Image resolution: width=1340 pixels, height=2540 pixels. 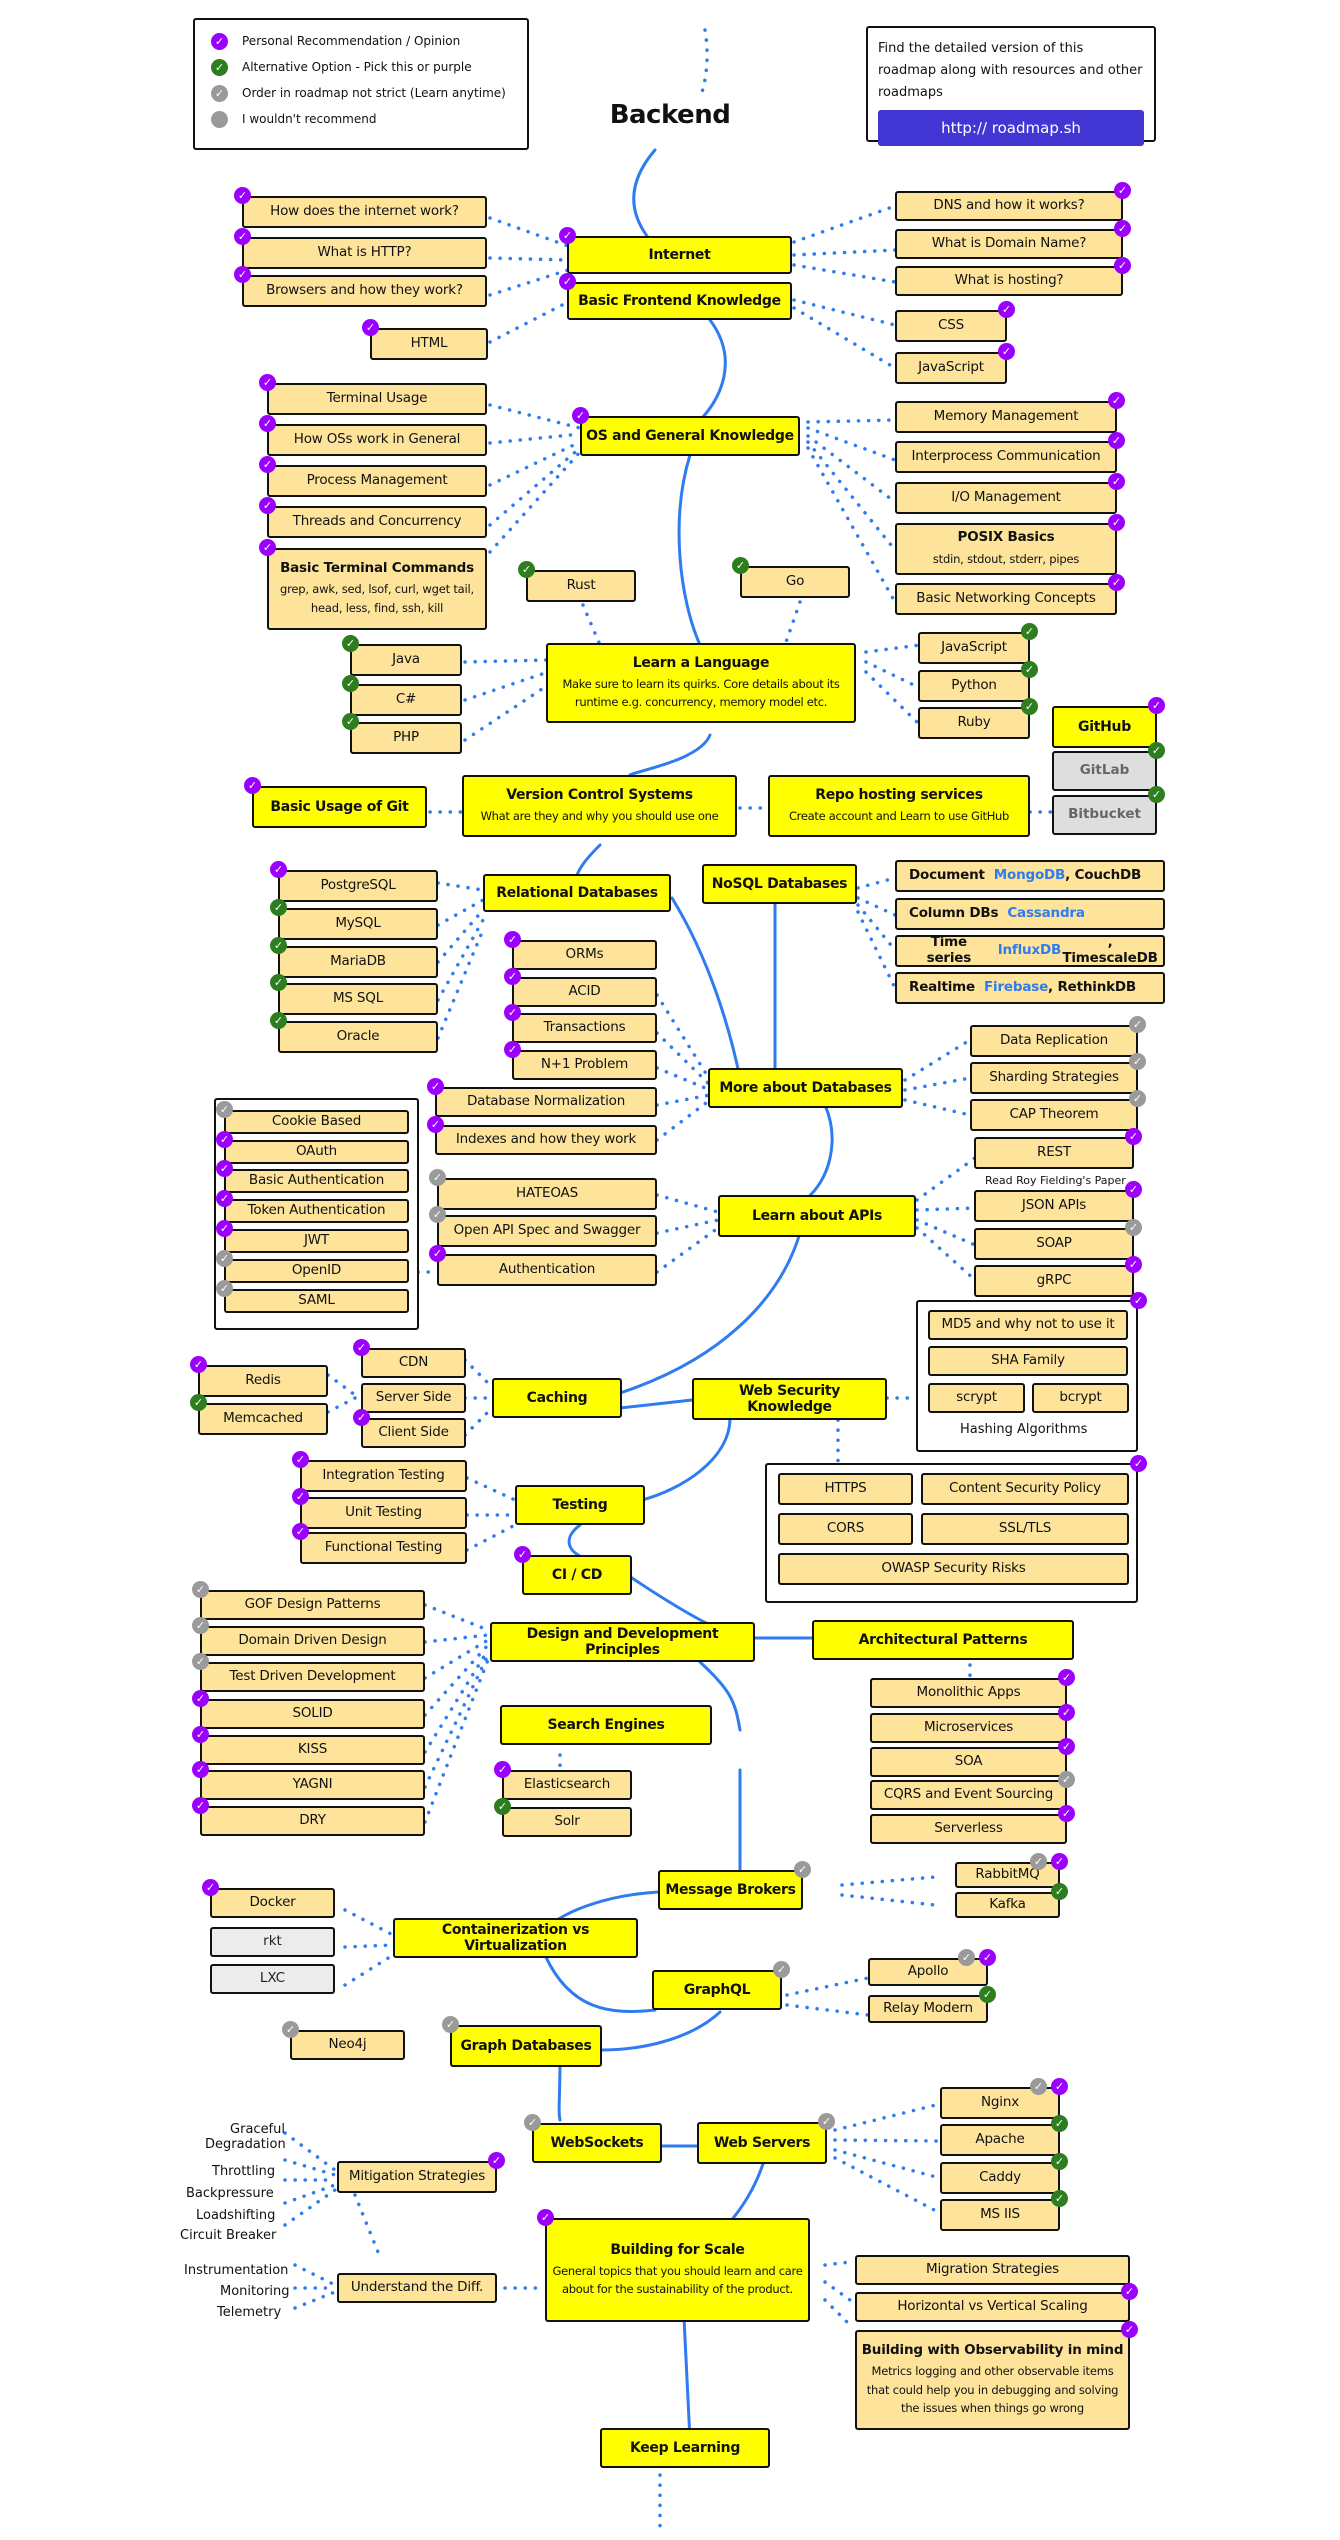 What do you see at coordinates (312, 1750) in the screenshot?
I see `node-kiss: KISS` at bounding box center [312, 1750].